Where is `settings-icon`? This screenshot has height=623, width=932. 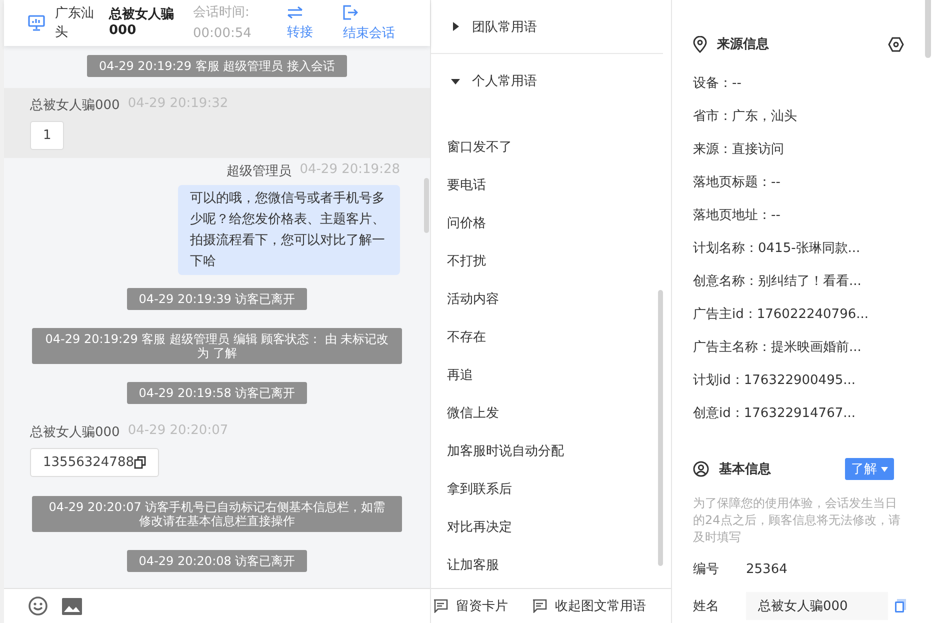
settings-icon is located at coordinates (896, 44).